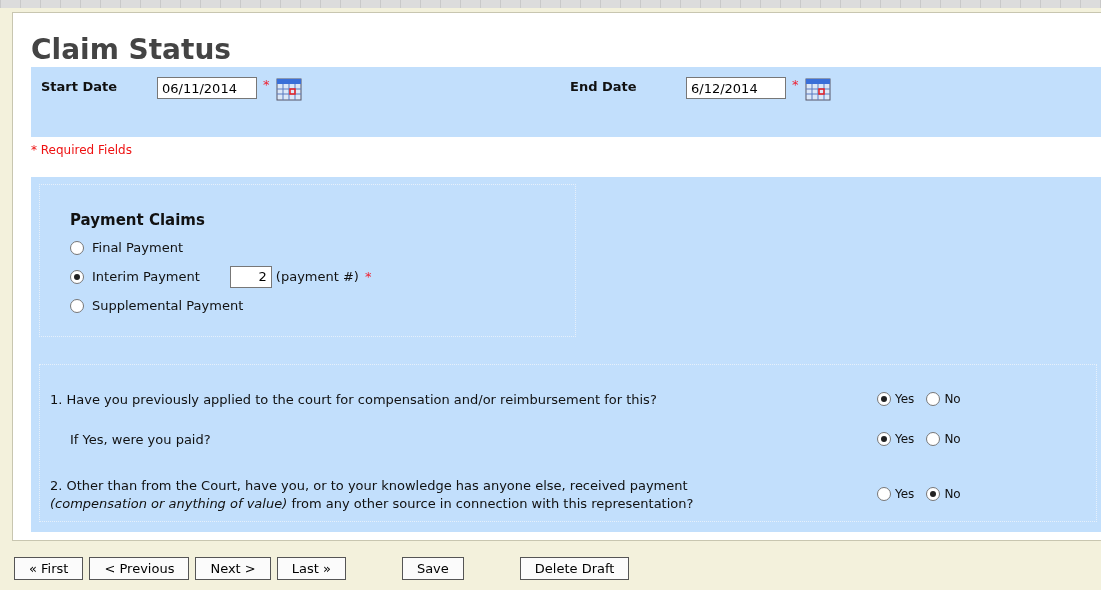  What do you see at coordinates (354, 400) in the screenshot?
I see `question-text: 1. Have you previously applied to the court for compensation and/or reimbursement for this?` at bounding box center [354, 400].